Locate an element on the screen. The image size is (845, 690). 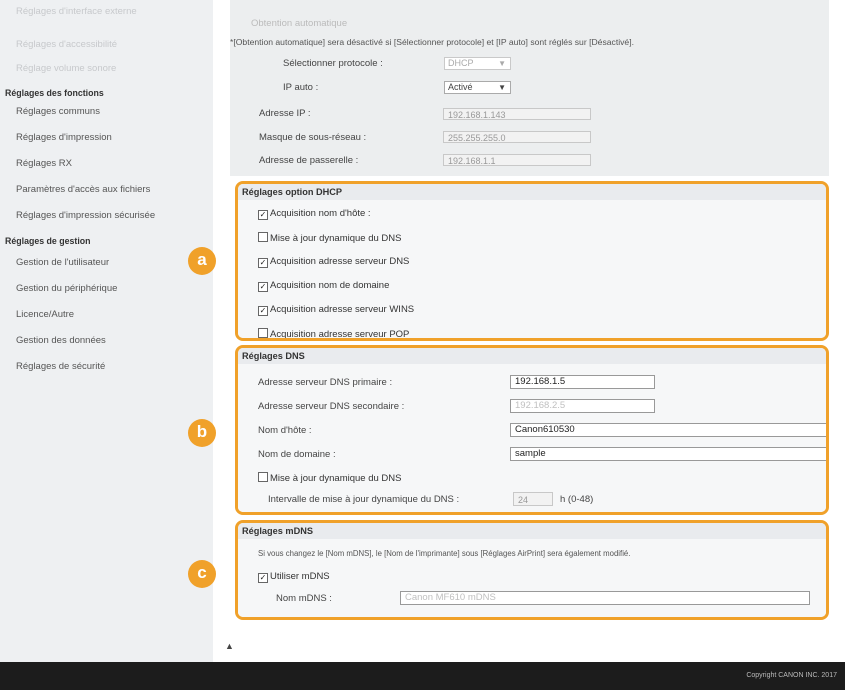
subnet-mask-field: 255.255.255.0 is located at coordinates (517, 137).